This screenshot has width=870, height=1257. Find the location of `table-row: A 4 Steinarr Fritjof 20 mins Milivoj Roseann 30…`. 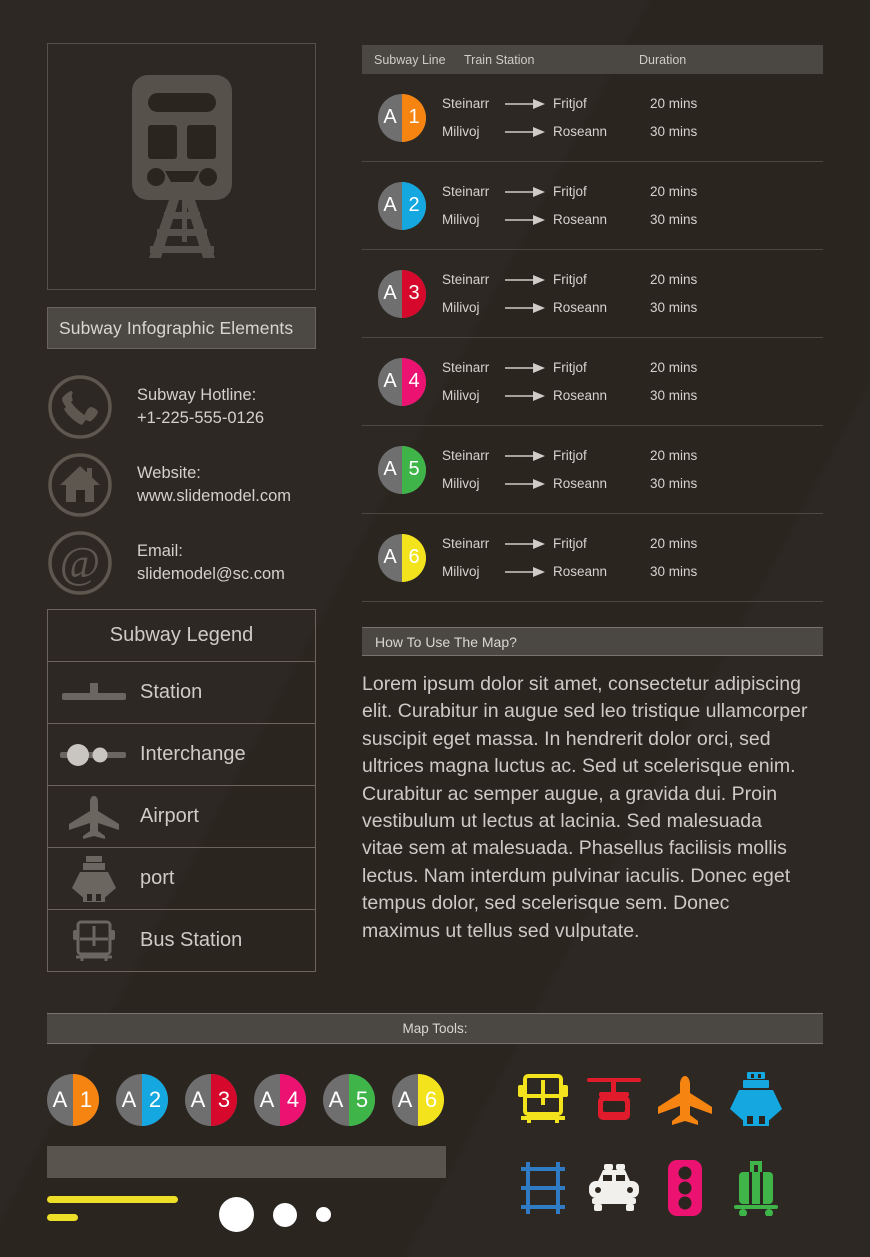

table-row: A 4 Steinarr Fritjof 20 mins Milivoj Roseann 30… is located at coordinates (592, 382).